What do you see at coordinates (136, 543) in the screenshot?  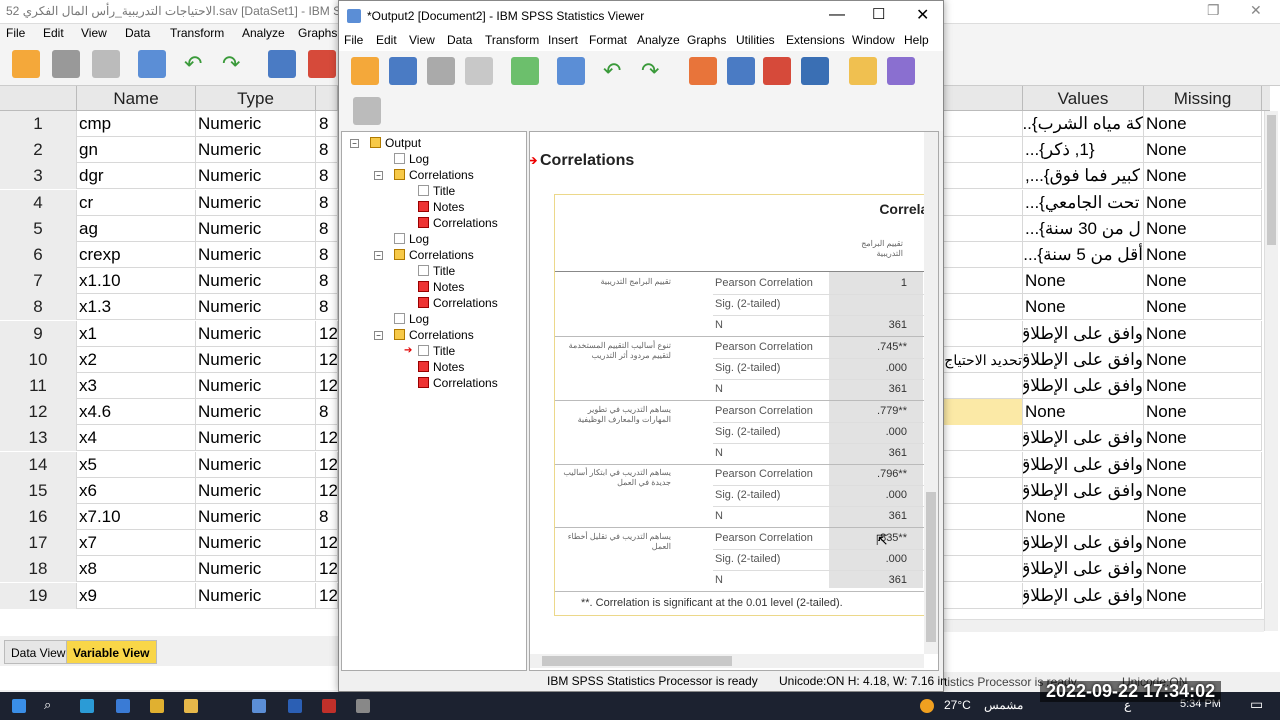 I see `variable-name-cell: x7` at bounding box center [136, 543].